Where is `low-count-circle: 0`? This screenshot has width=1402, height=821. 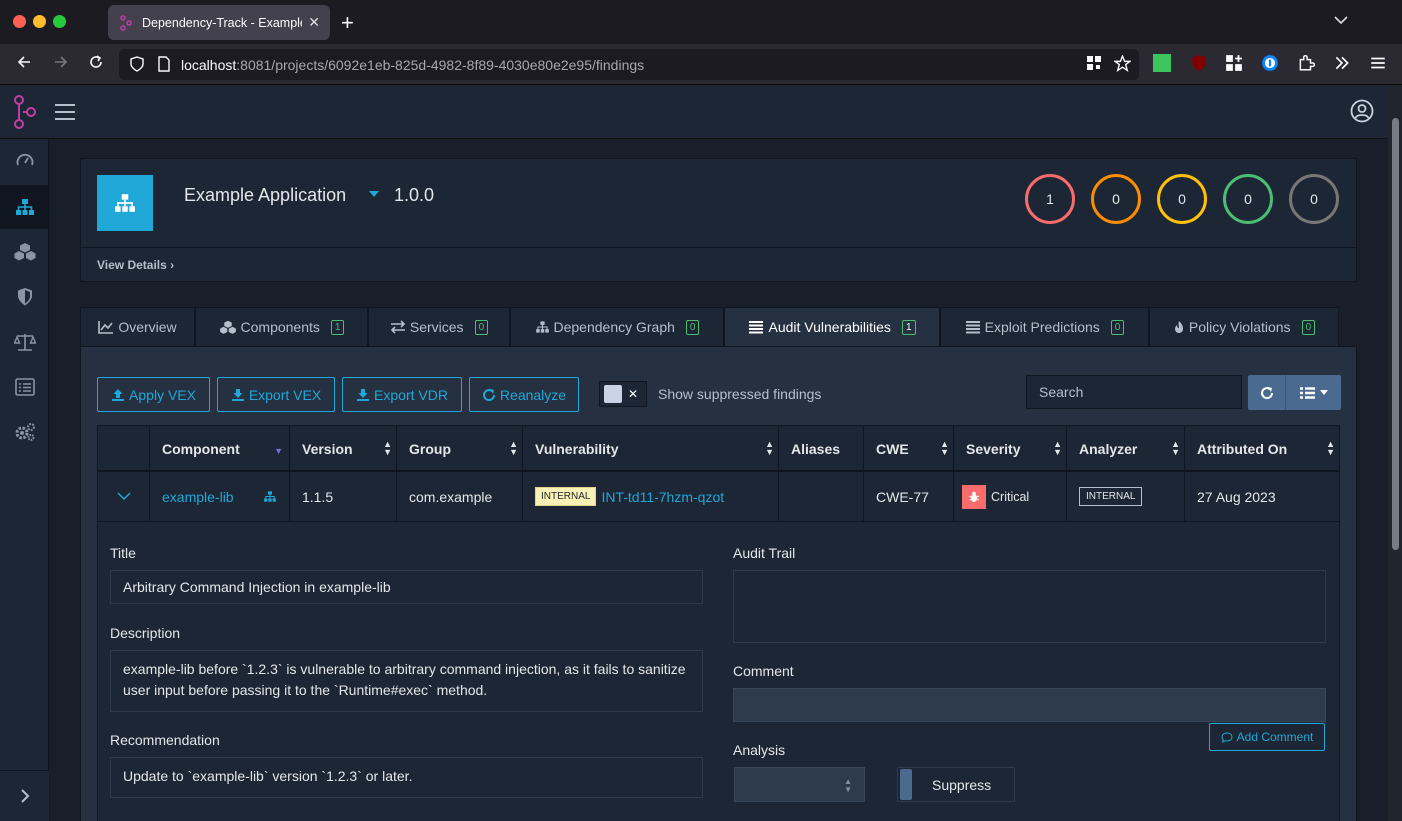
low-count-circle: 0 is located at coordinates (1248, 199).